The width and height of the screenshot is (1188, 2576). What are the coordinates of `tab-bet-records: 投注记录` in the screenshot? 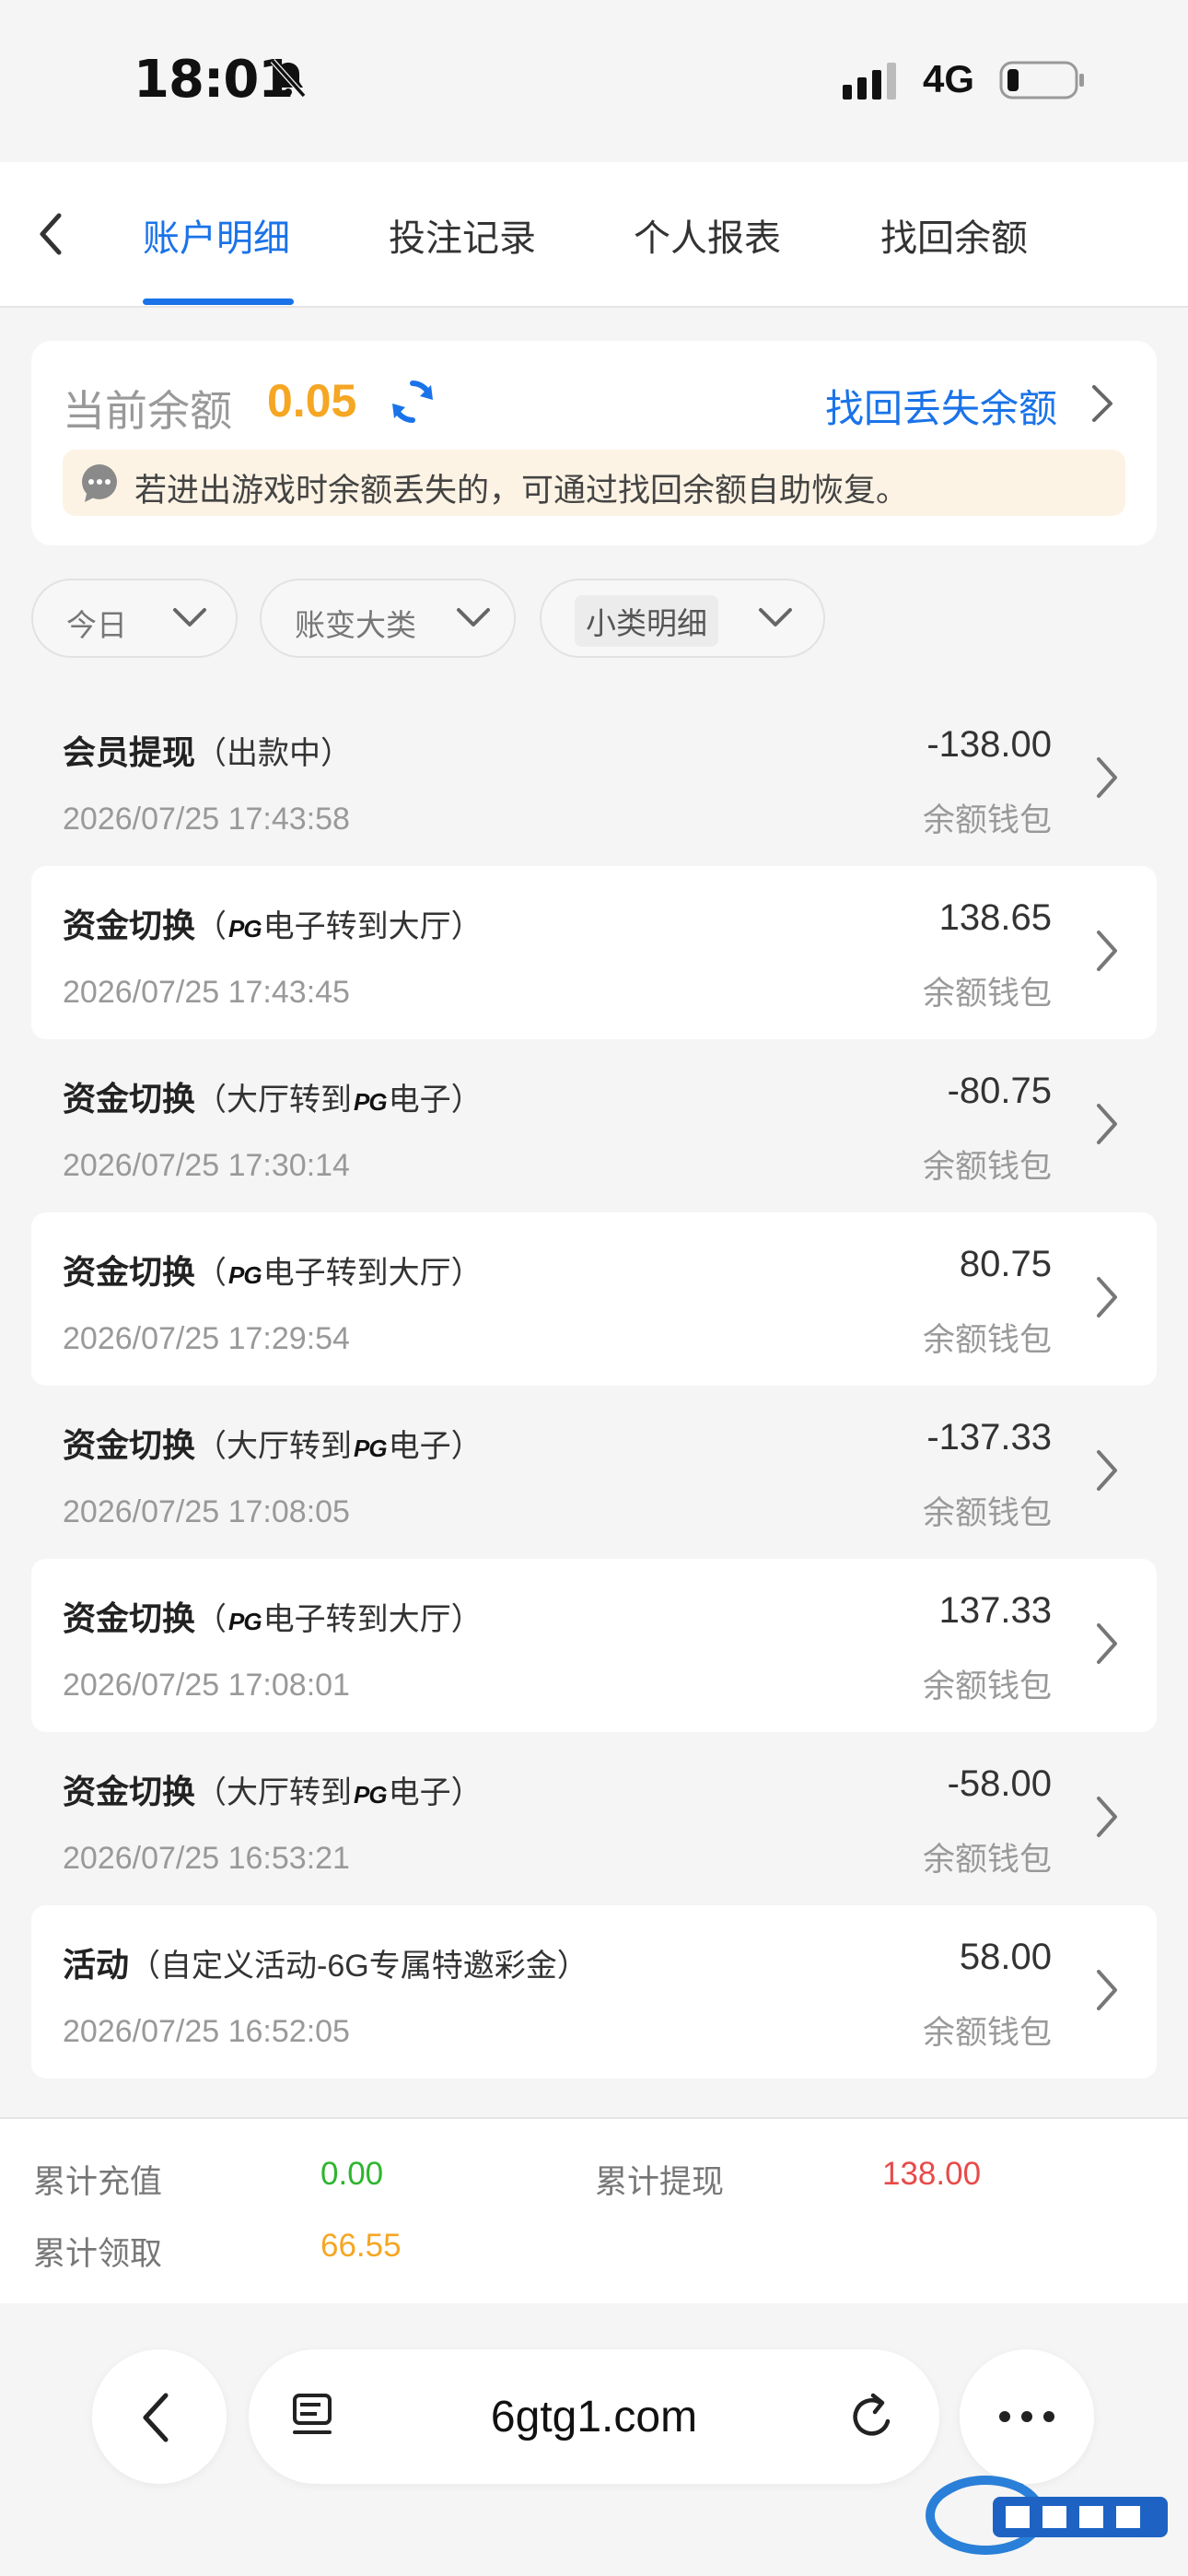 It's located at (462, 235).